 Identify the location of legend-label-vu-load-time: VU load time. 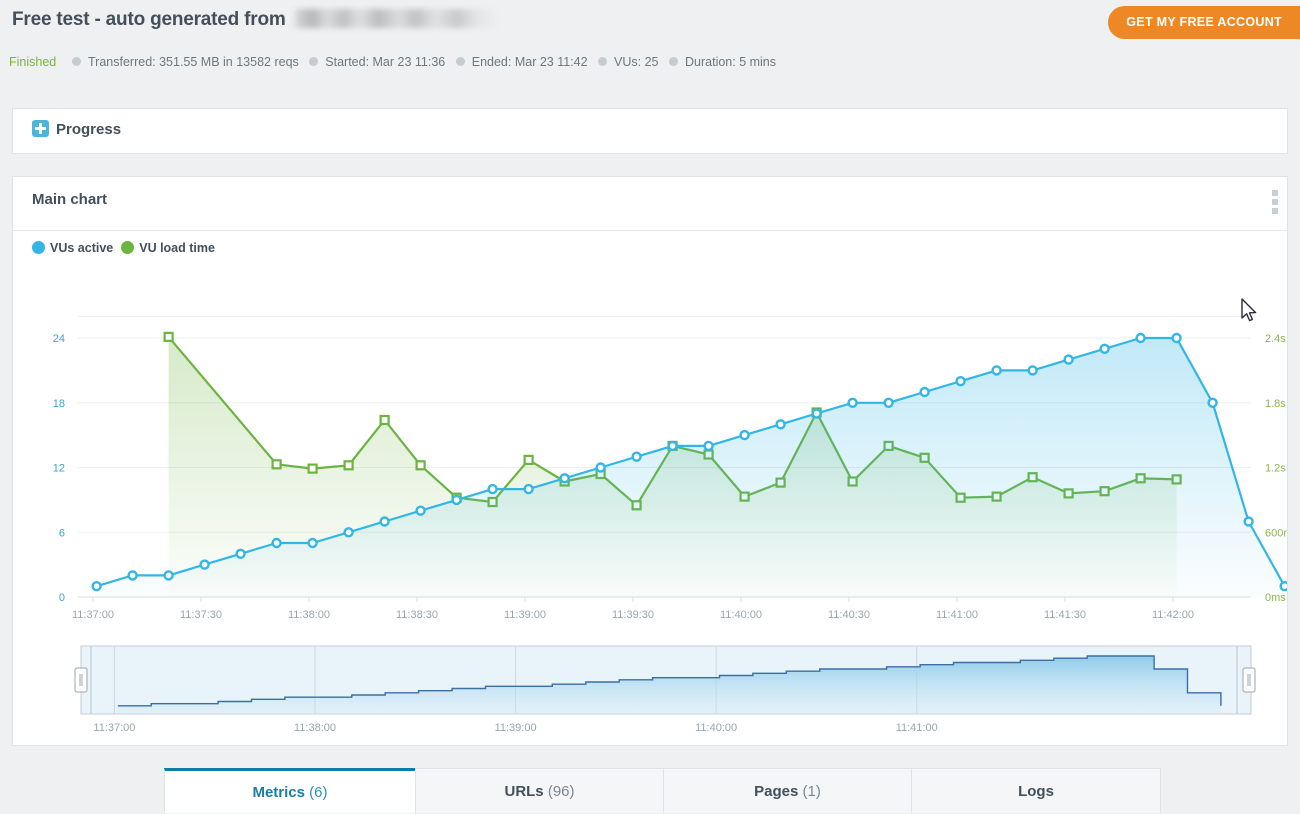
(177, 248).